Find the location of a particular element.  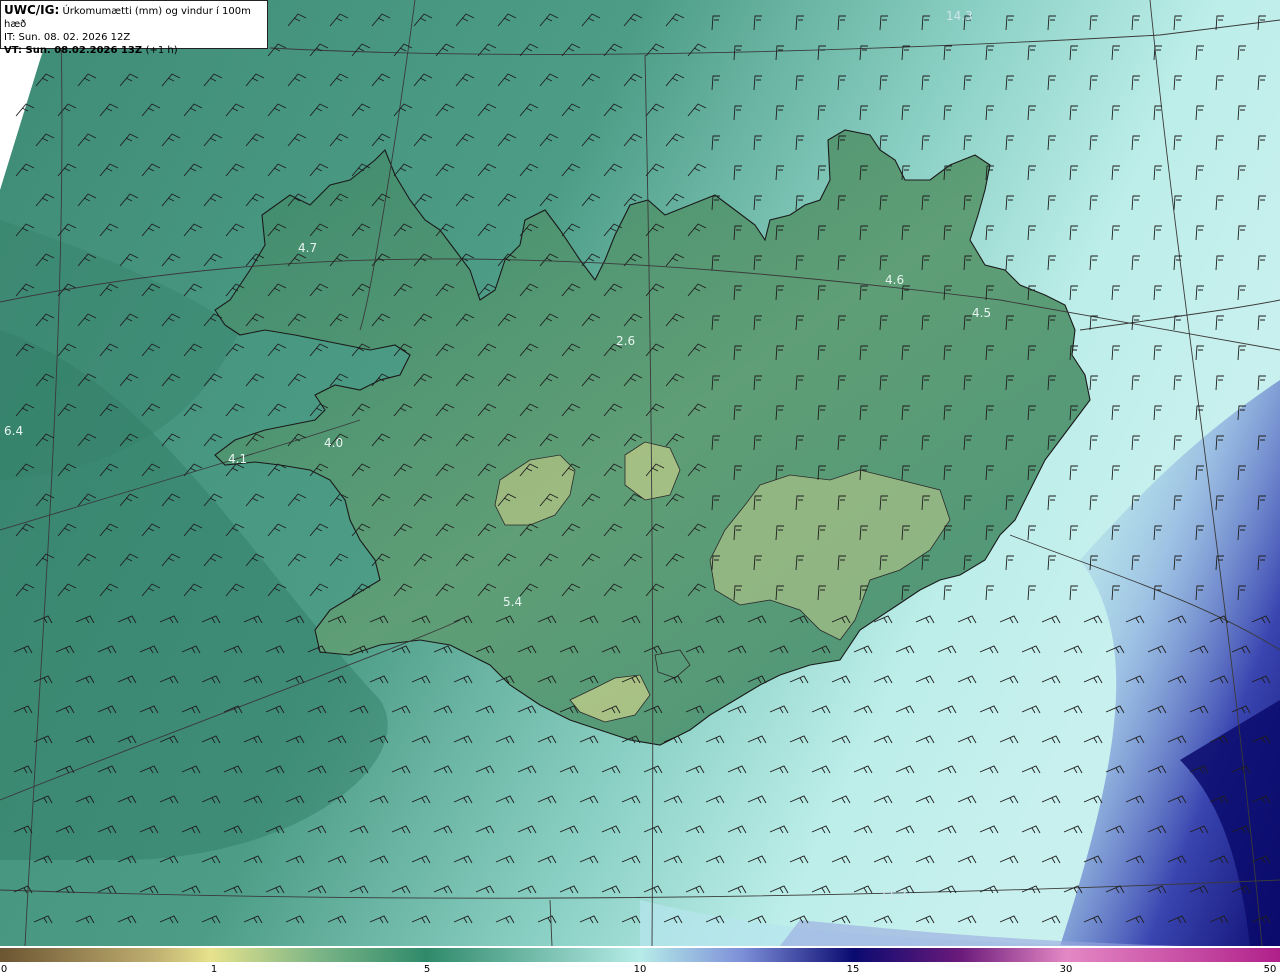

value-label: 11.3 is located at coordinates (893, 895).